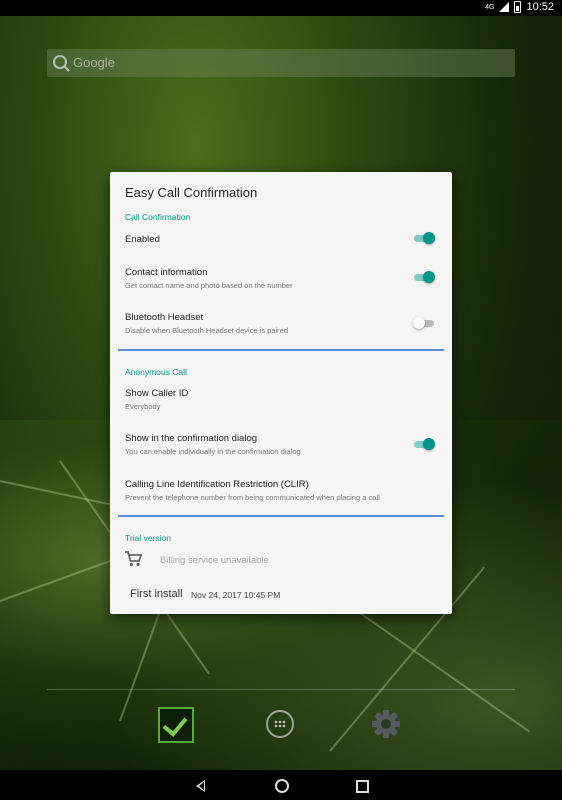 The image size is (562, 800). Describe the element at coordinates (156, 594) in the screenshot. I see `first-install-label: First install` at that location.